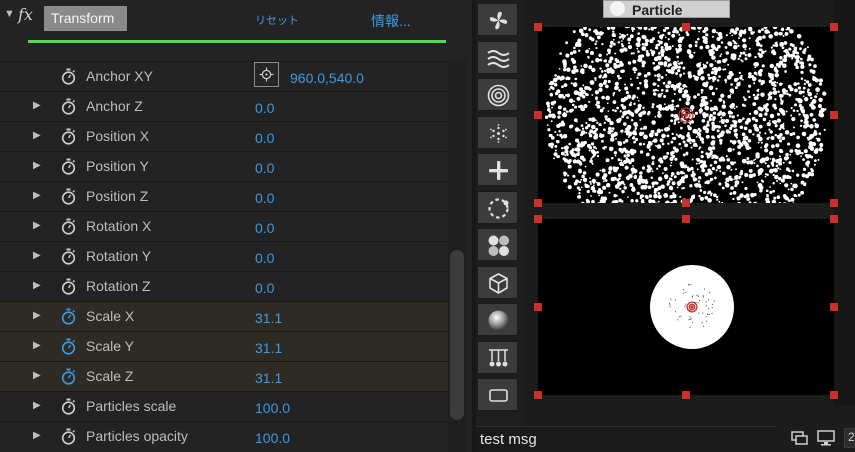 The image size is (855, 452). I want to click on toolbar-button-cube, so click(497, 282).